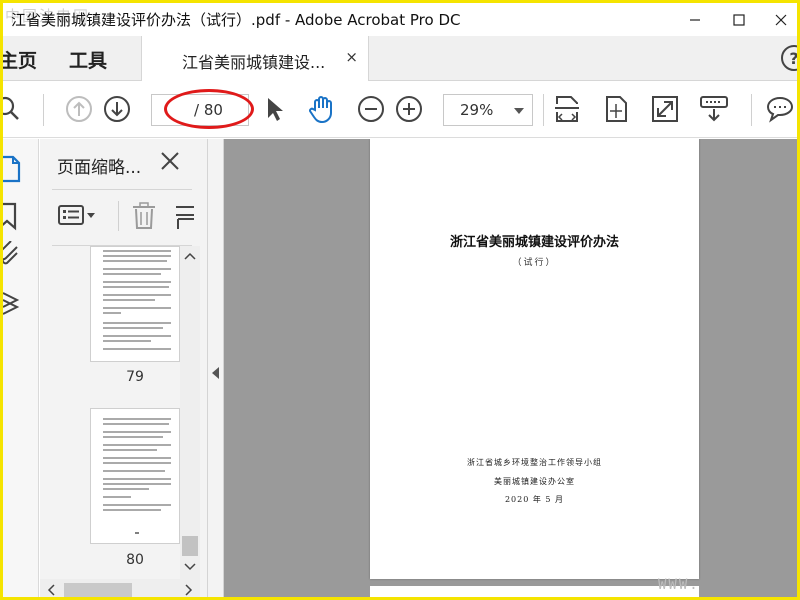 This screenshot has width=800, height=600. I want to click on pdf-next-page, so click(534, 591).